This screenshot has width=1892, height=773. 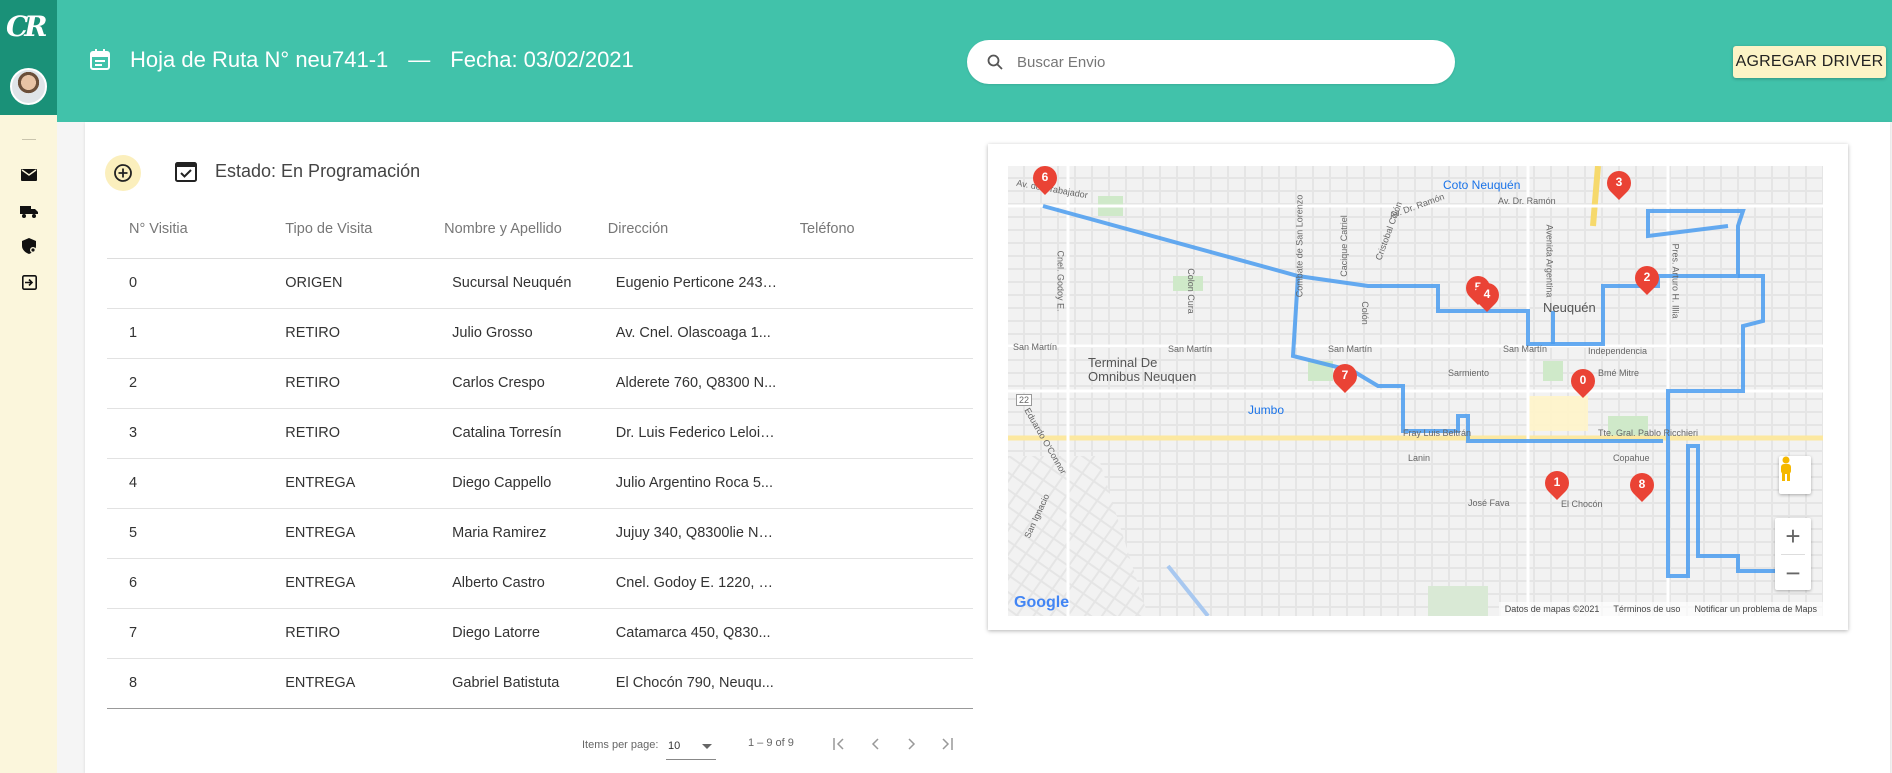 What do you see at coordinates (681, 229) in the screenshot?
I see `column-header-address: Dirección` at bounding box center [681, 229].